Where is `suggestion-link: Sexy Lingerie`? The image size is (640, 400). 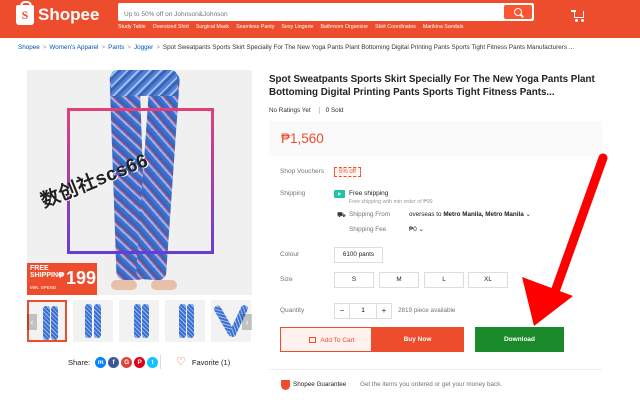 suggestion-link: Sexy Lingerie is located at coordinates (297, 27).